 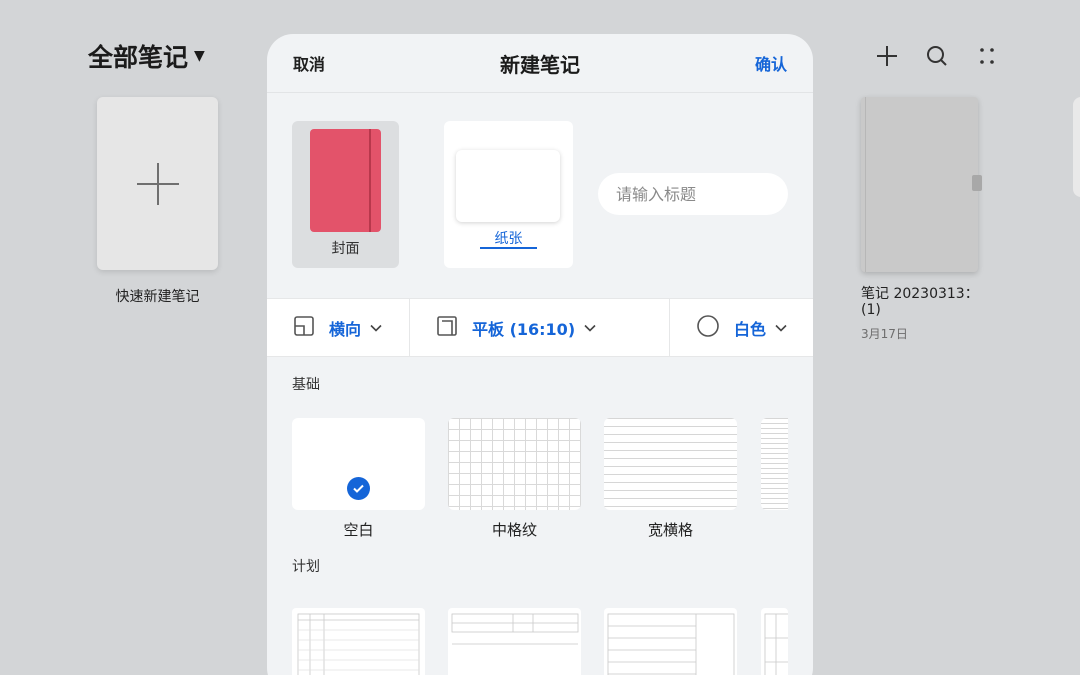 What do you see at coordinates (708, 328) in the screenshot?
I see `color-swatch-icon` at bounding box center [708, 328].